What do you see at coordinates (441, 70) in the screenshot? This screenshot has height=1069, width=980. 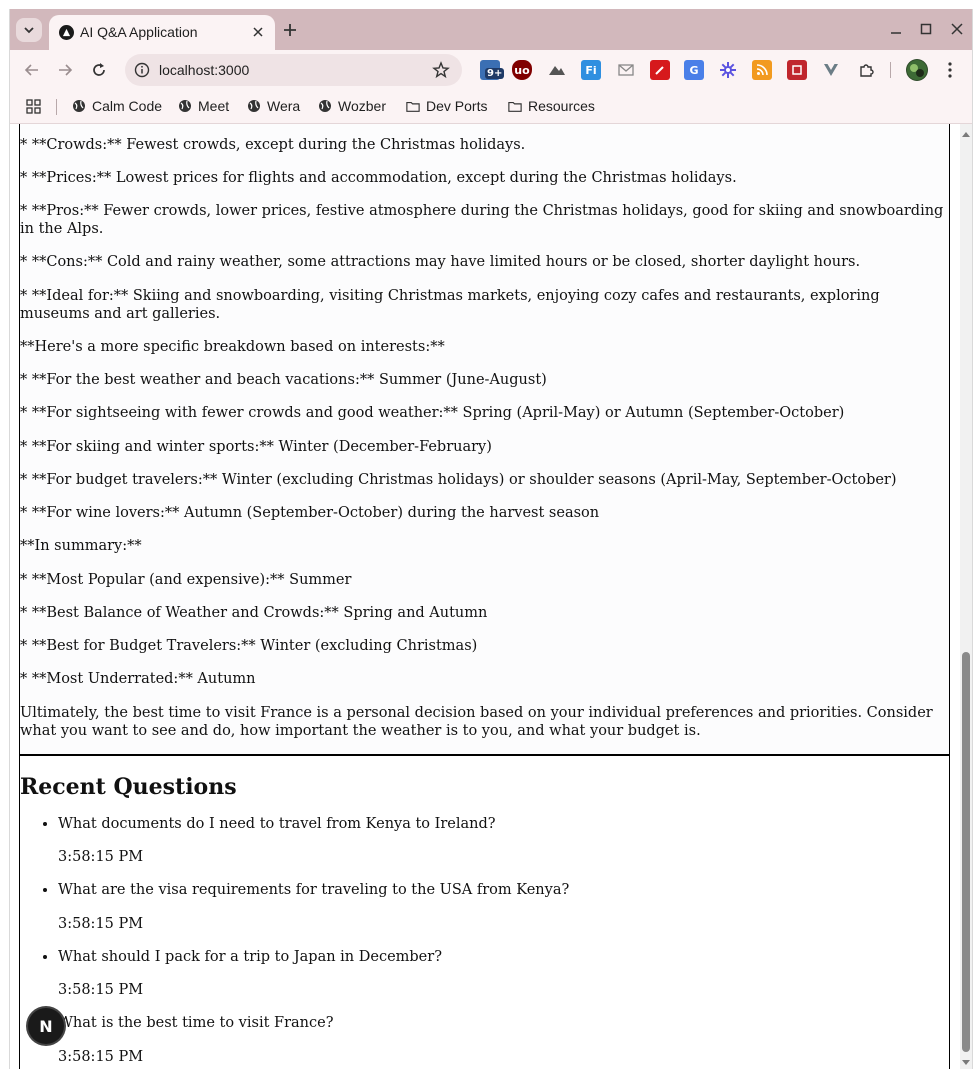 I see `bookmark-star-icon` at bounding box center [441, 70].